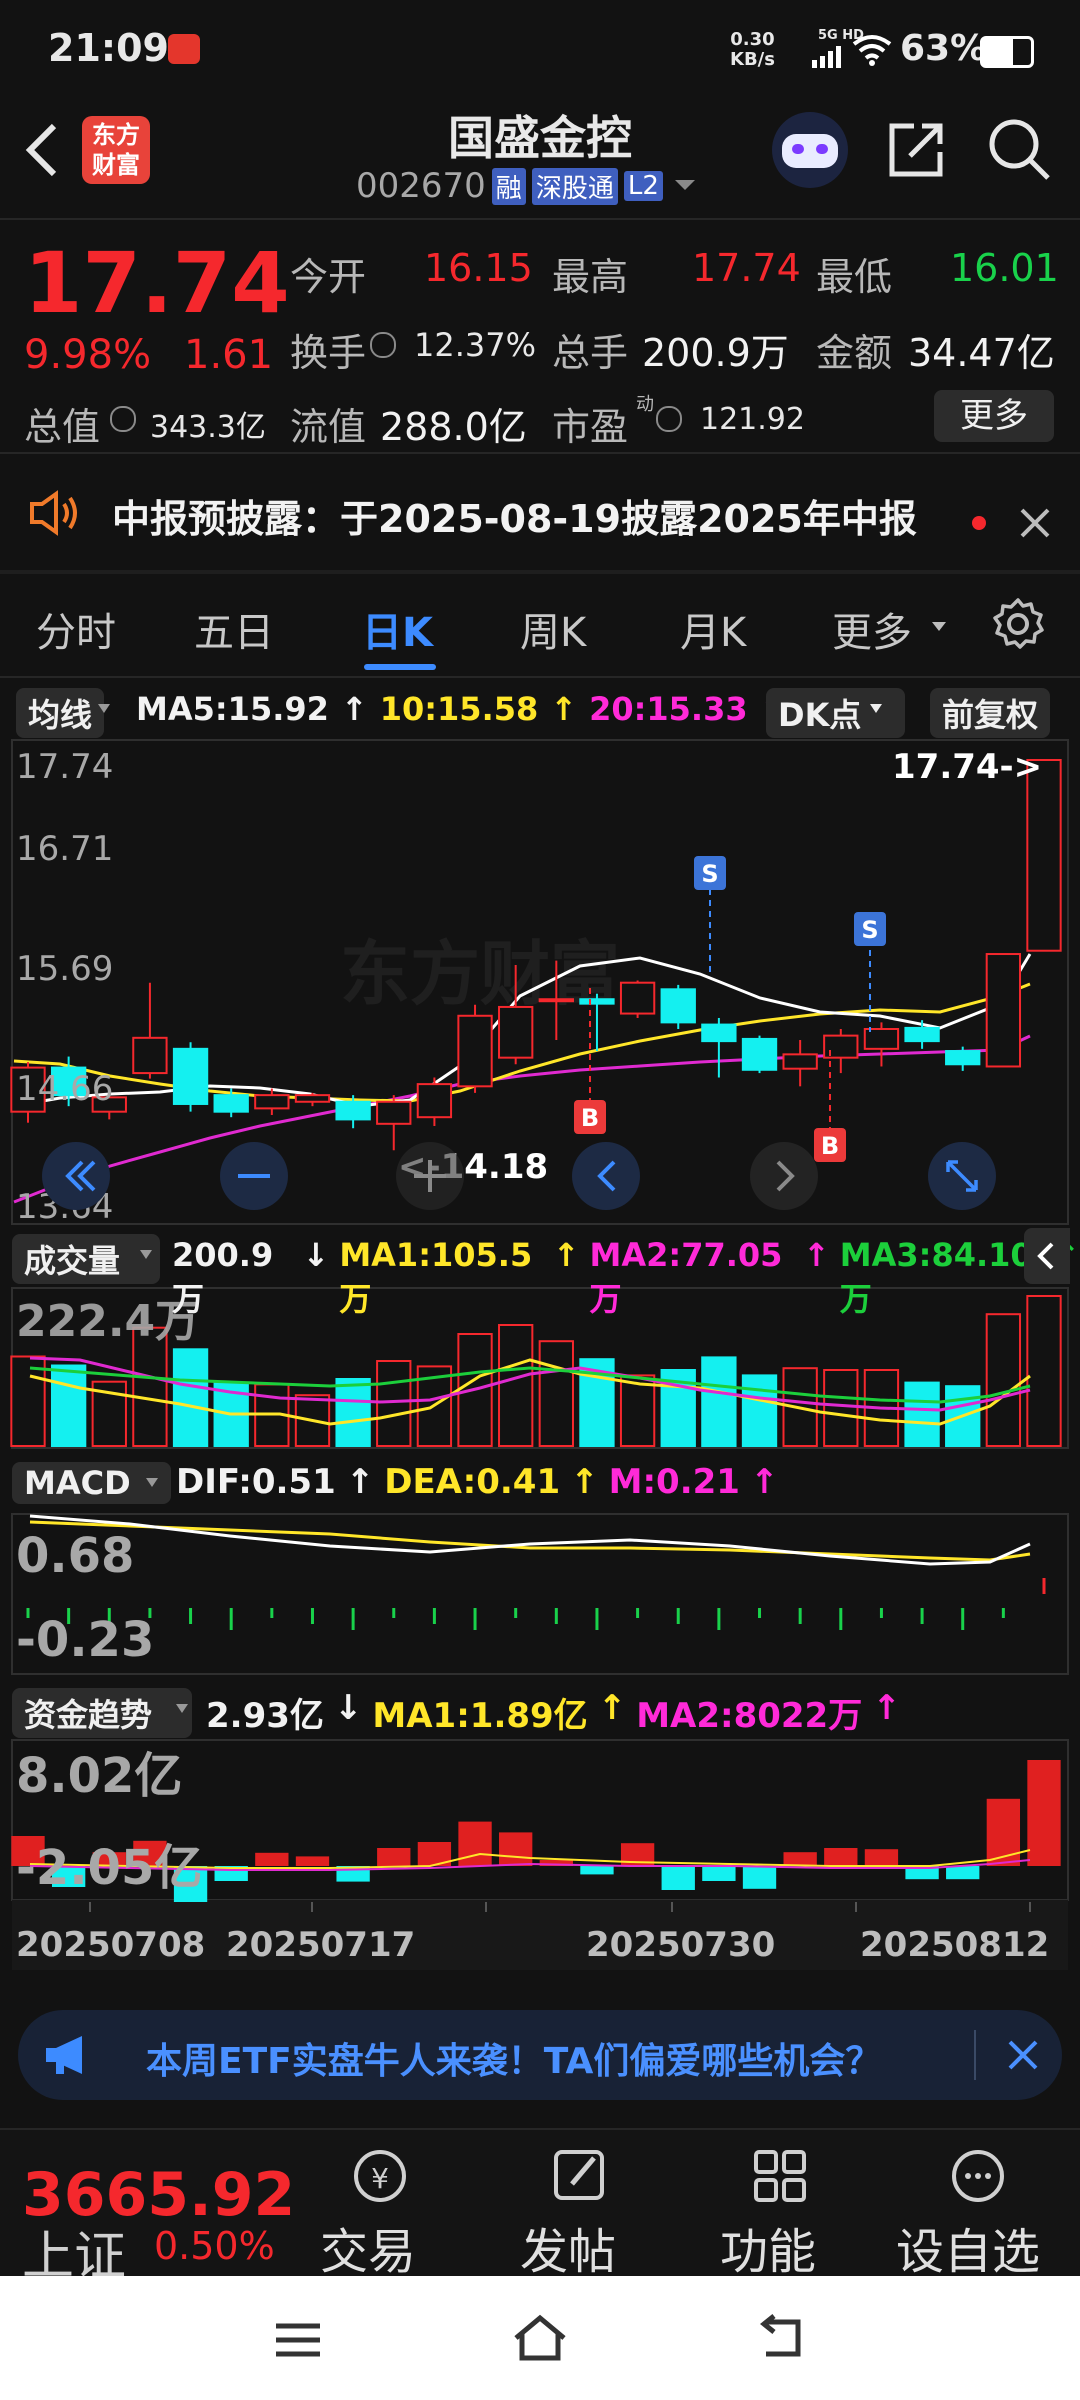 The image size is (1080, 2400). What do you see at coordinates (380, 2212) in the screenshot?
I see `nav-item-trade: ¥ 交易` at bounding box center [380, 2212].